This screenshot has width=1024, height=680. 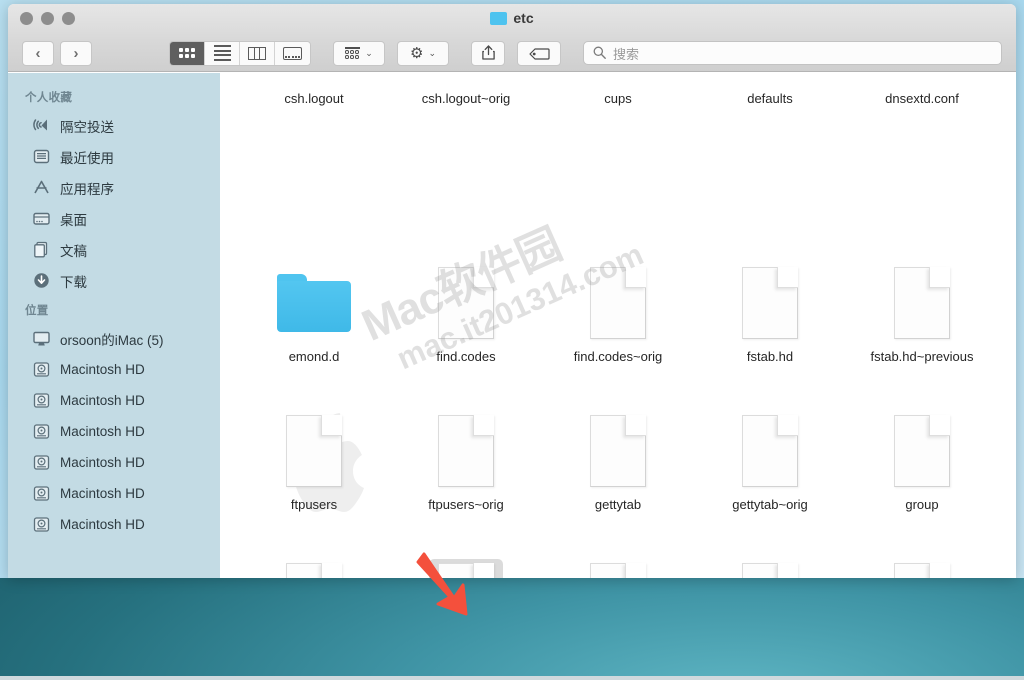 I want to click on forward-button: ›, so click(x=76, y=53).